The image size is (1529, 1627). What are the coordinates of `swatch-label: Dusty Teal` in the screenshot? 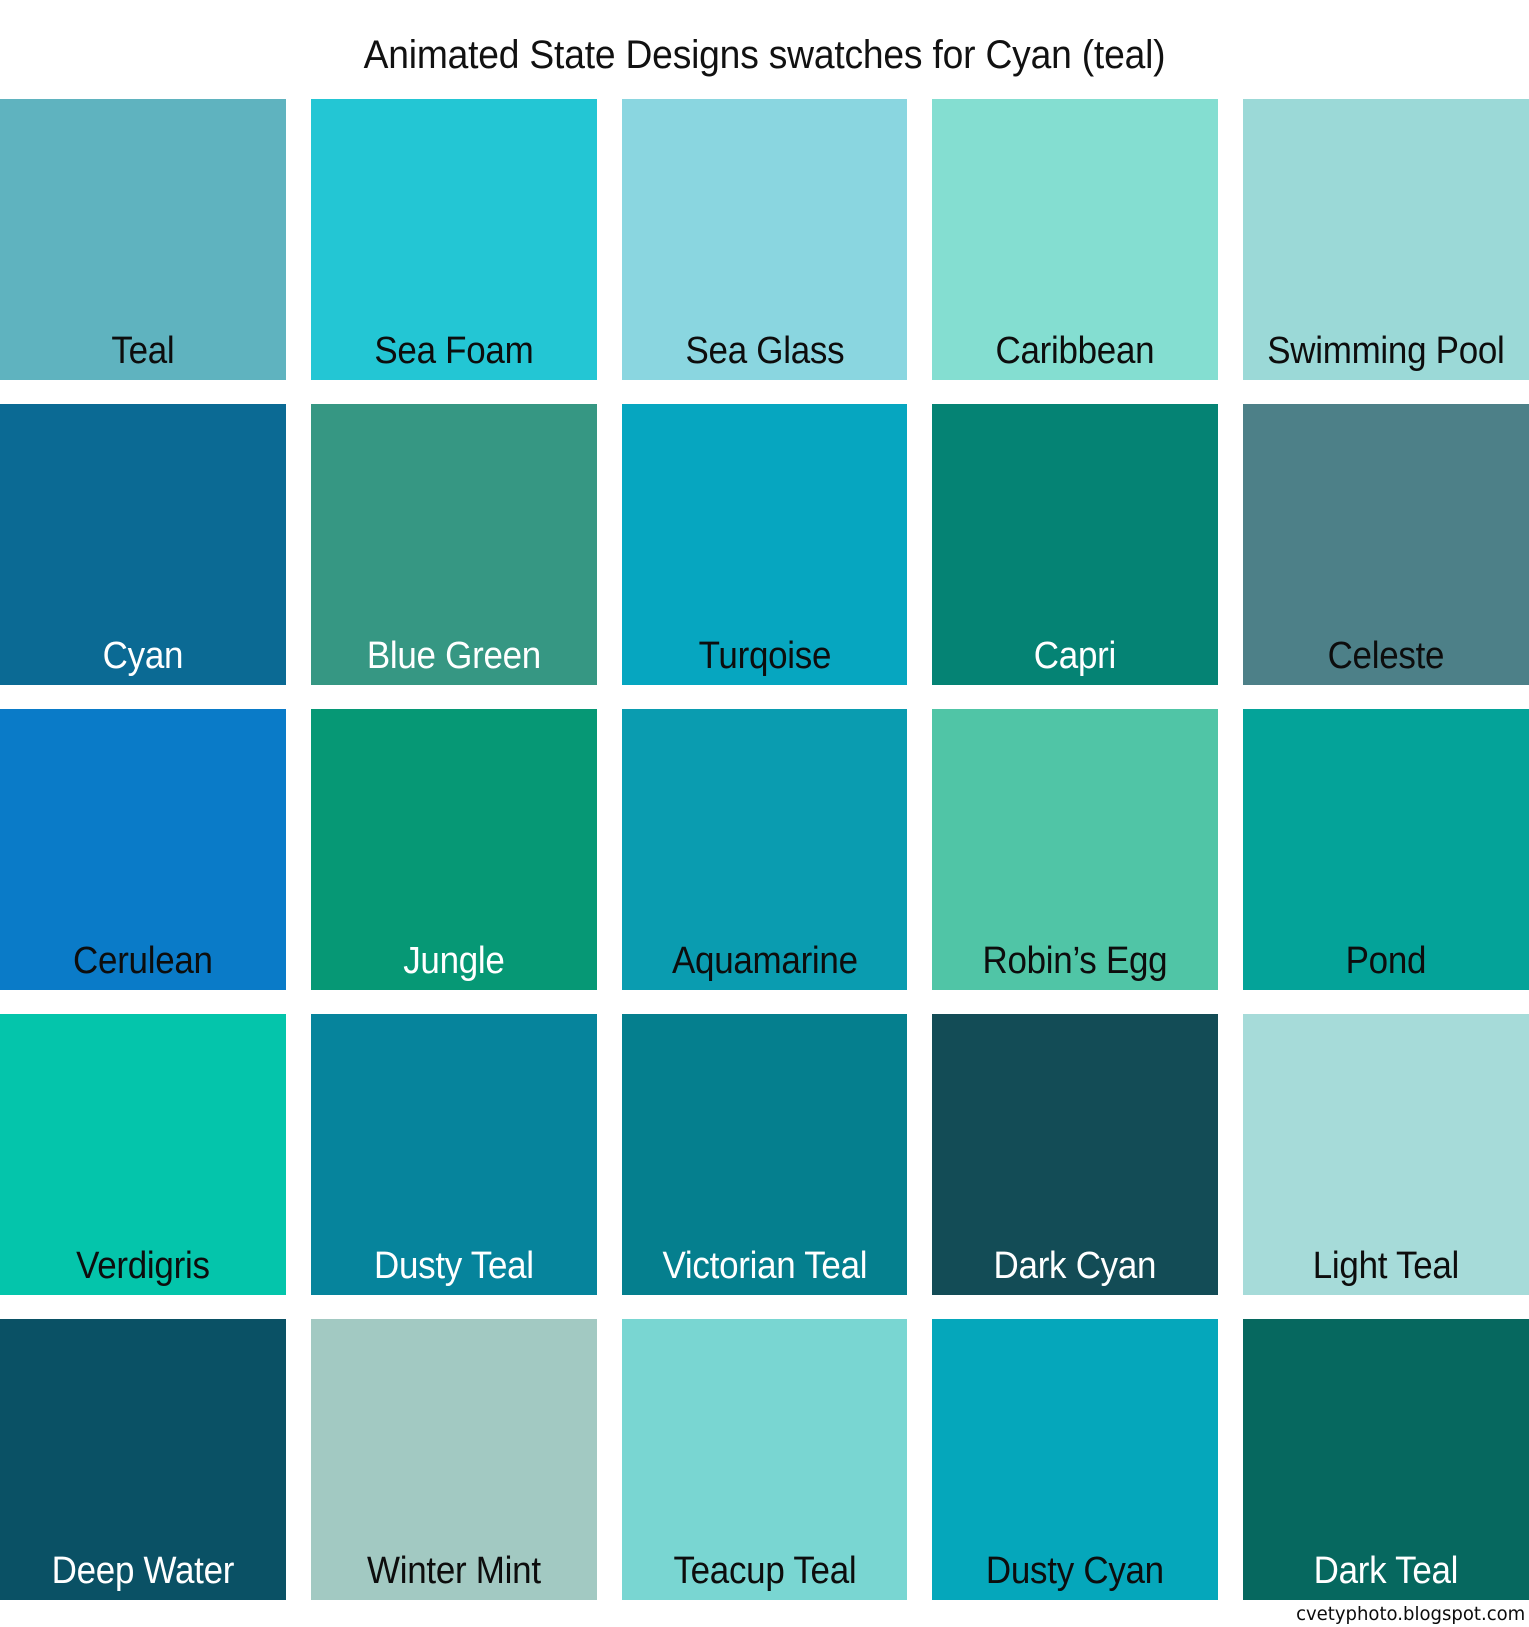 It's located at (453, 1265).